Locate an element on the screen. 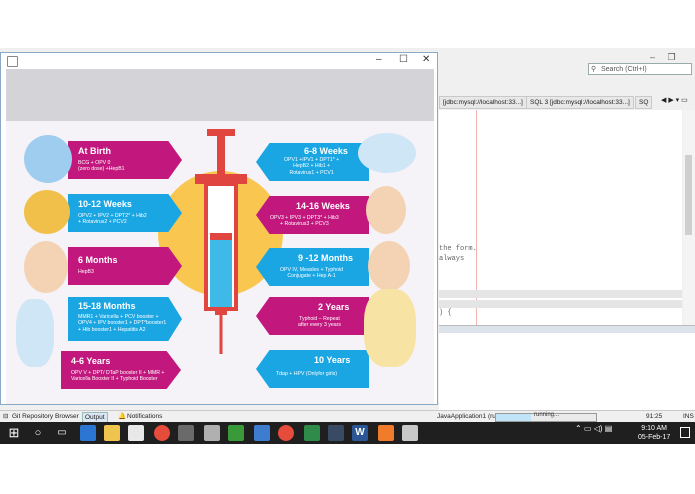 The width and height of the screenshot is (695, 494). task-view-icon: ▭ is located at coordinates (62, 433).